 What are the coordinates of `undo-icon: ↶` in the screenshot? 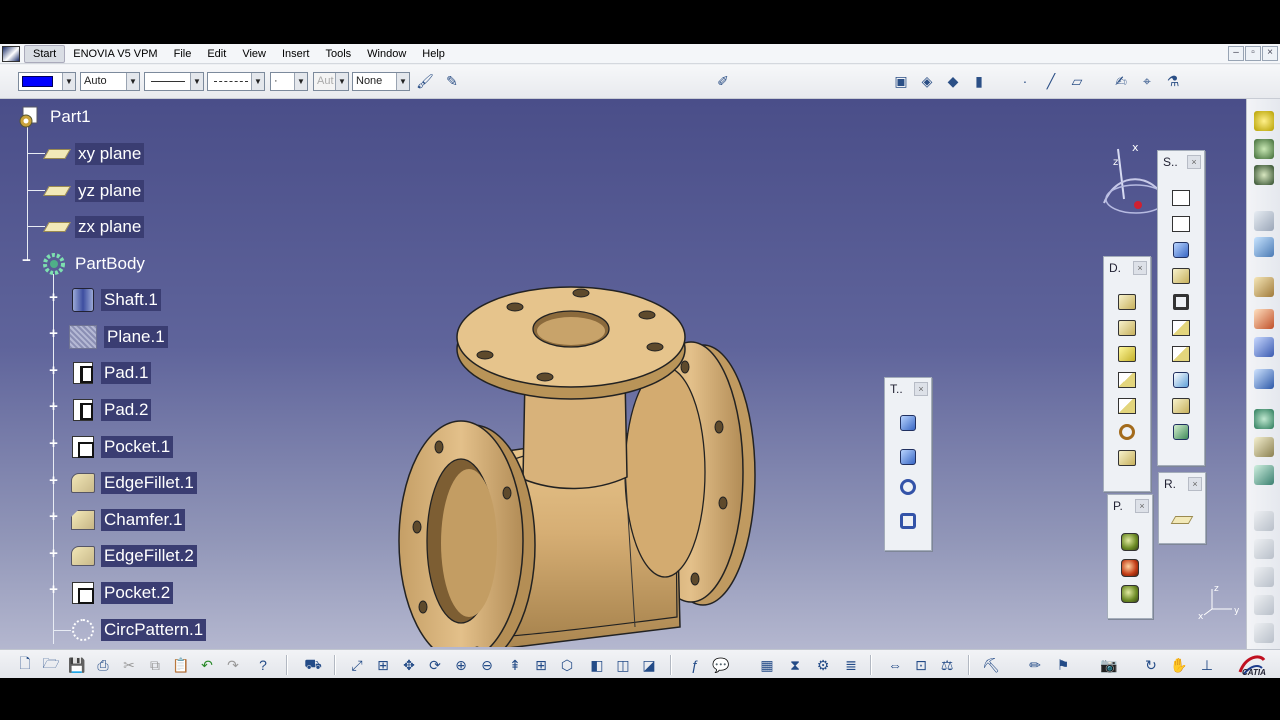 It's located at (207, 665).